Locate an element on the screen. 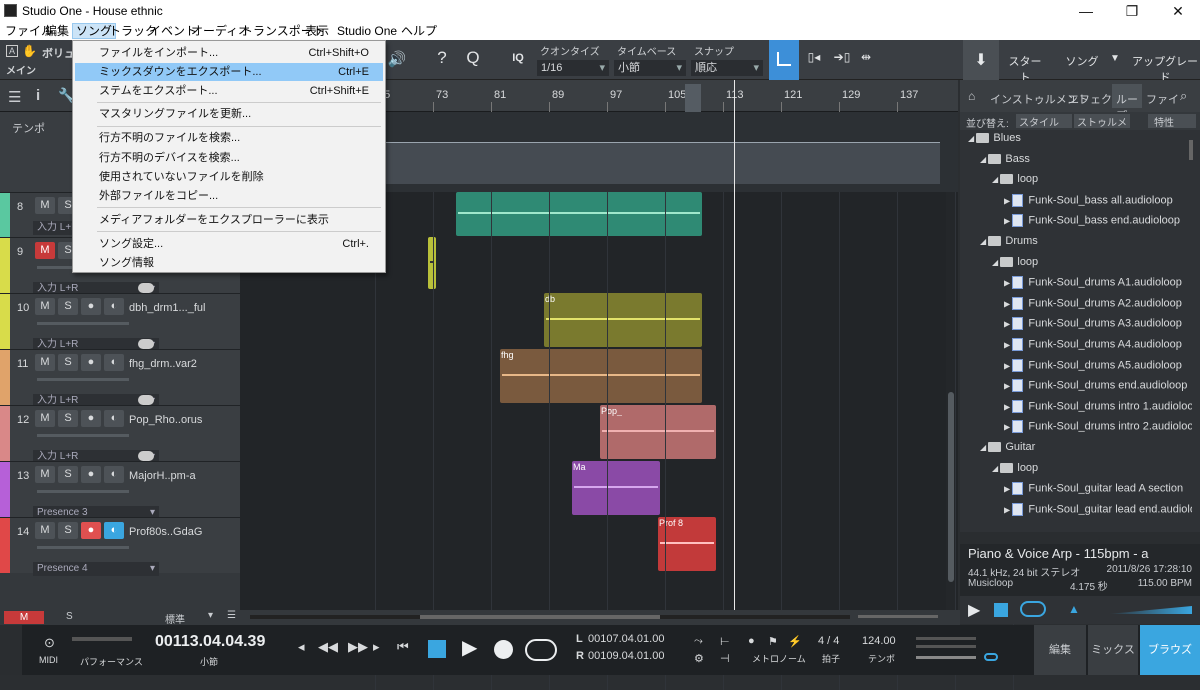  info-icon: i is located at coordinates (38, 95).